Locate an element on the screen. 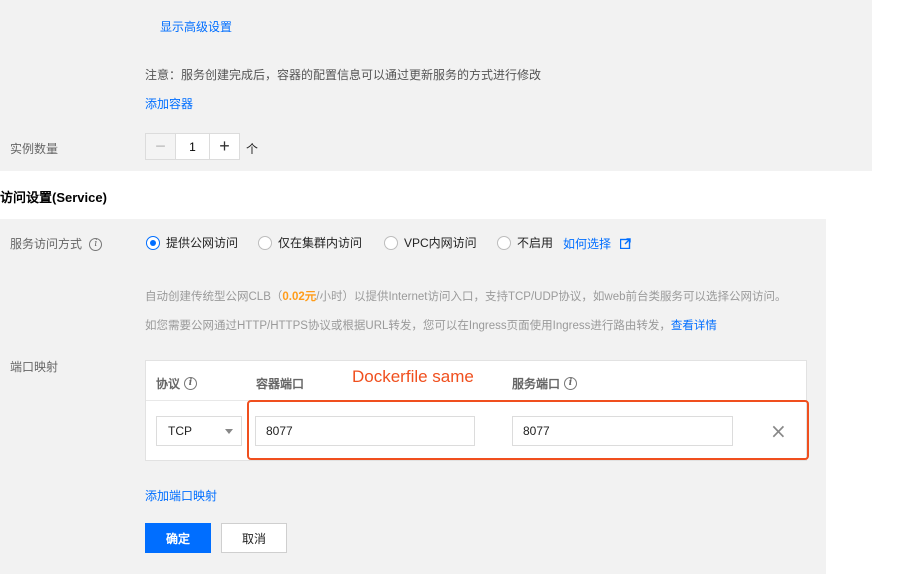 Image resolution: width=902 pixels, height=574 pixels. table-header is located at coordinates (476, 381).